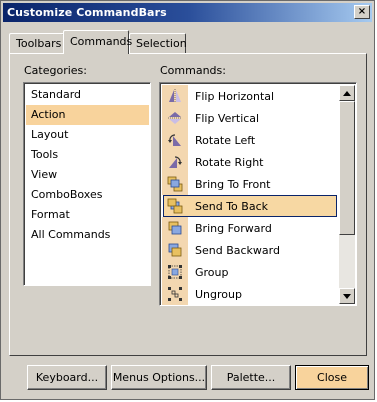  I want to click on command-item: Rotate Left, so click(250, 140).